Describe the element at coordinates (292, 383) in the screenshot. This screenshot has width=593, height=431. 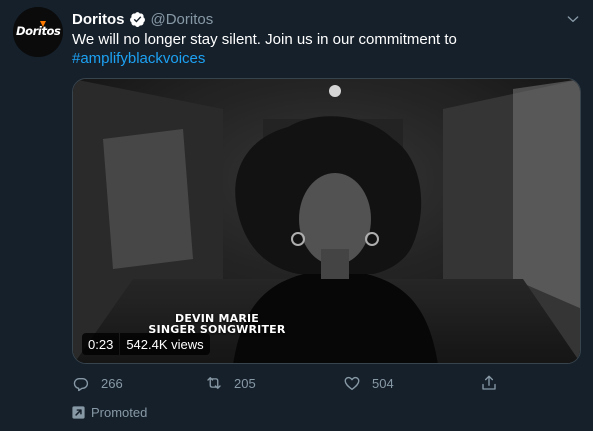
I see `tweet-actions: 266 205 504` at that location.